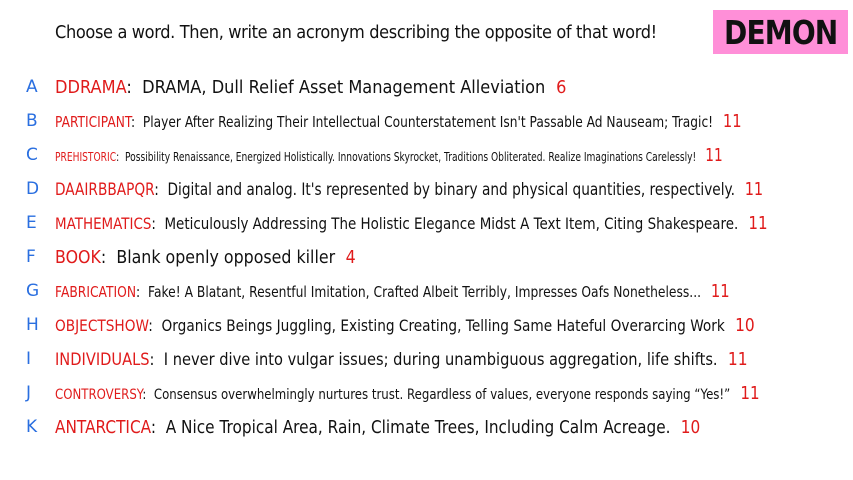  Describe the element at coordinates (350, 257) in the screenshot. I see `answer-count: 4` at that location.